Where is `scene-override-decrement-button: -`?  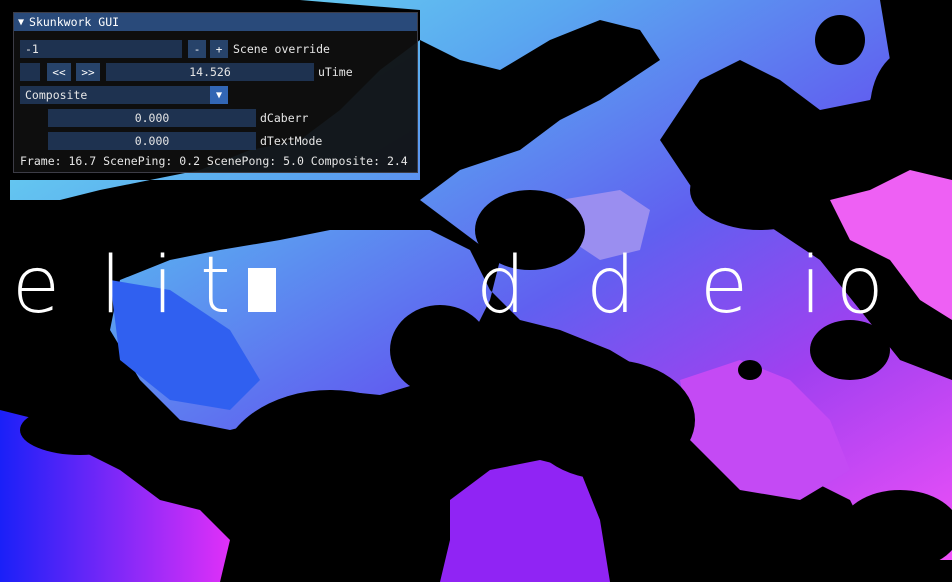
scene-override-decrement-button: - is located at coordinates (197, 49).